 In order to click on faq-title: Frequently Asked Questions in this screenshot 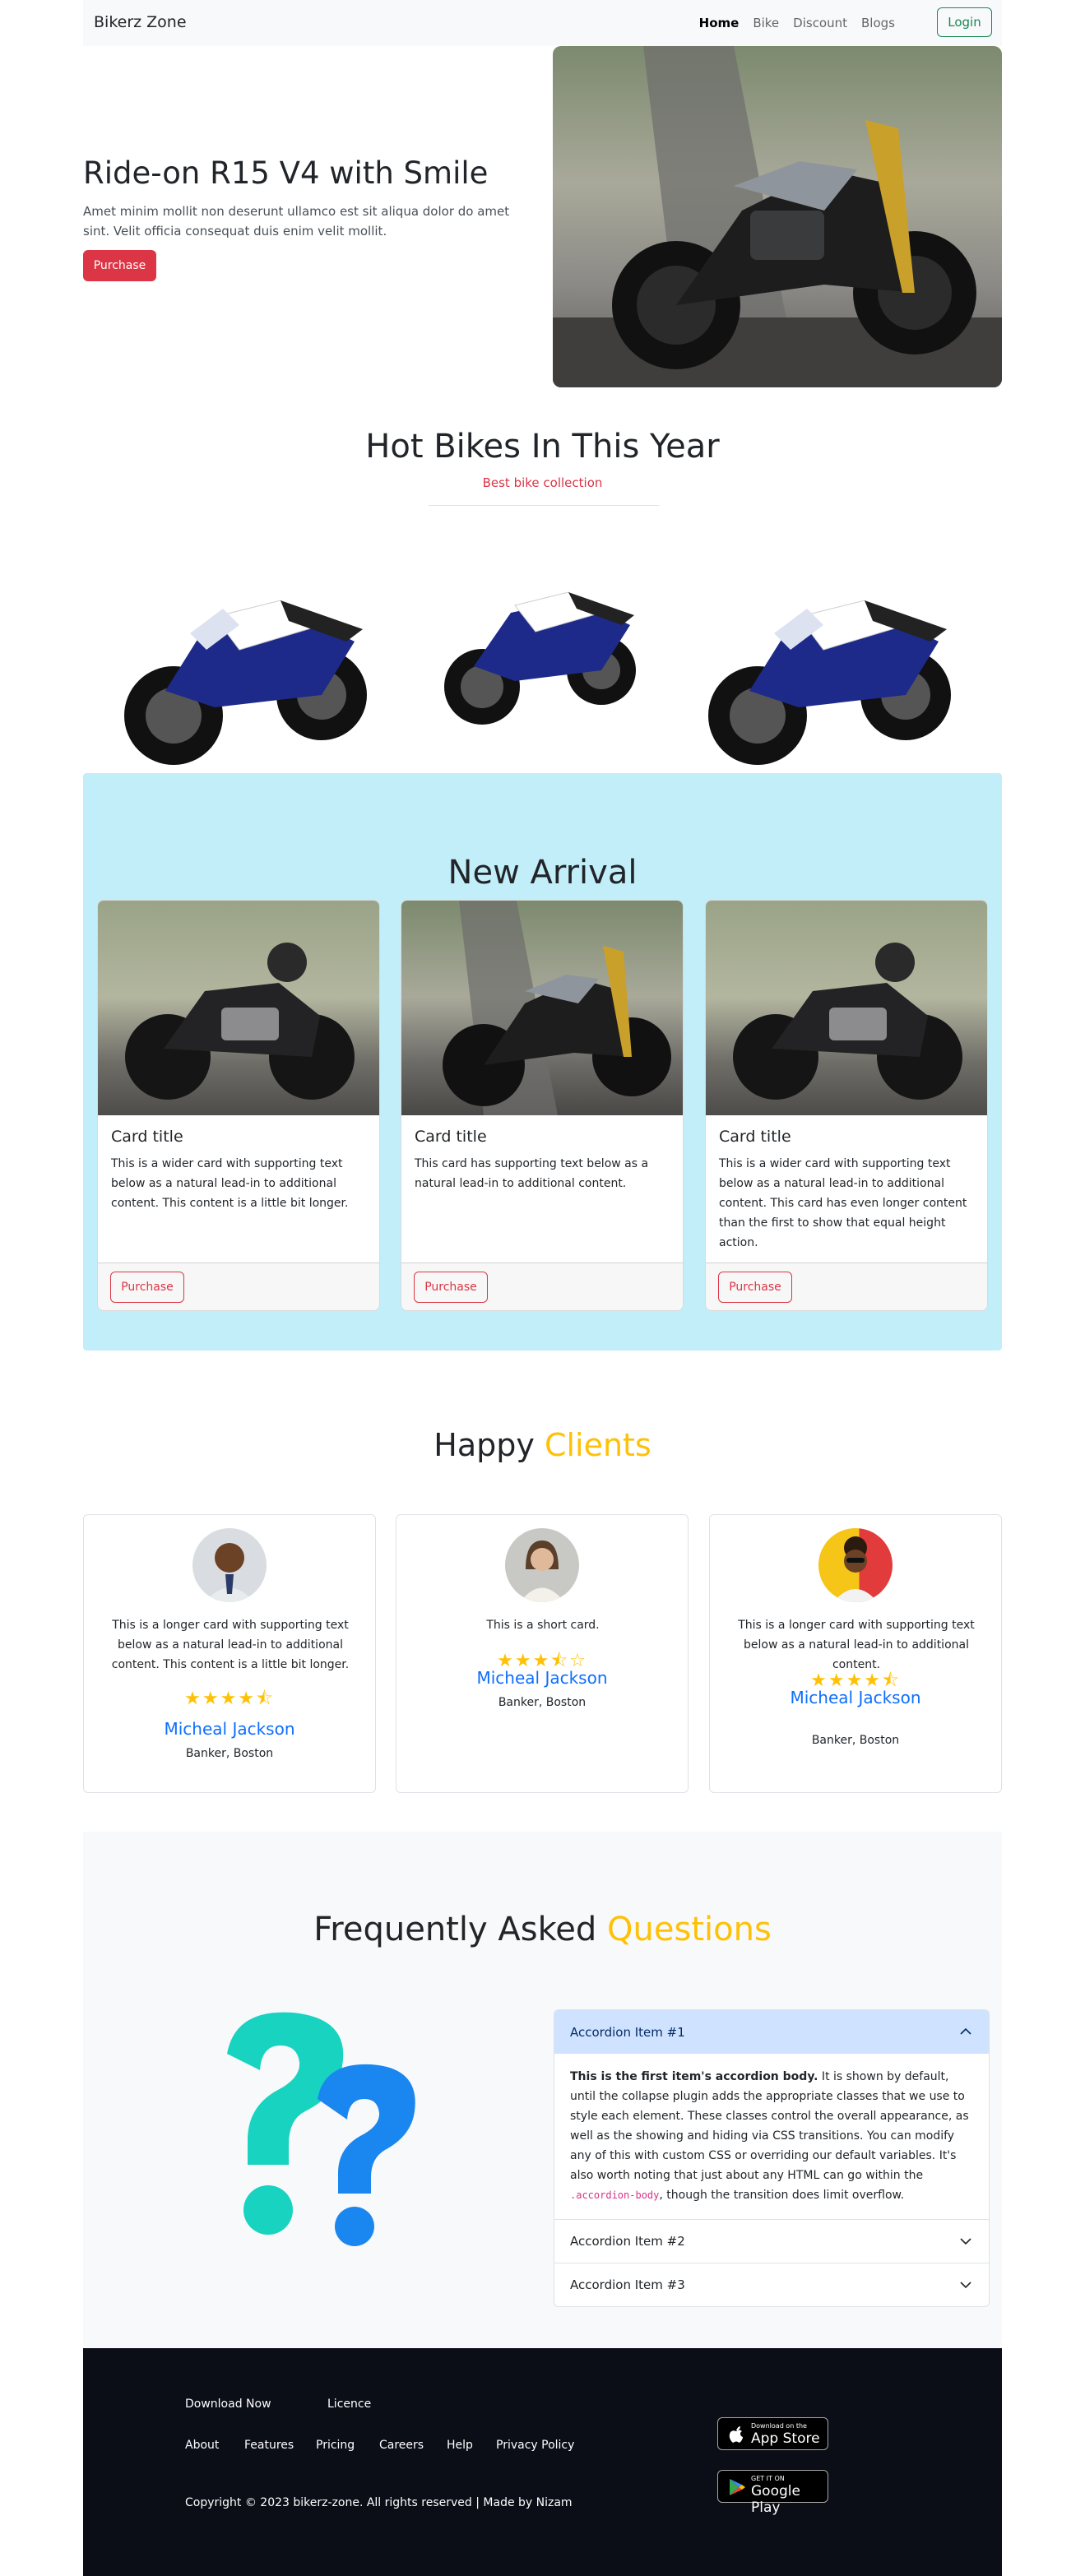, I will do `click(542, 1929)`.